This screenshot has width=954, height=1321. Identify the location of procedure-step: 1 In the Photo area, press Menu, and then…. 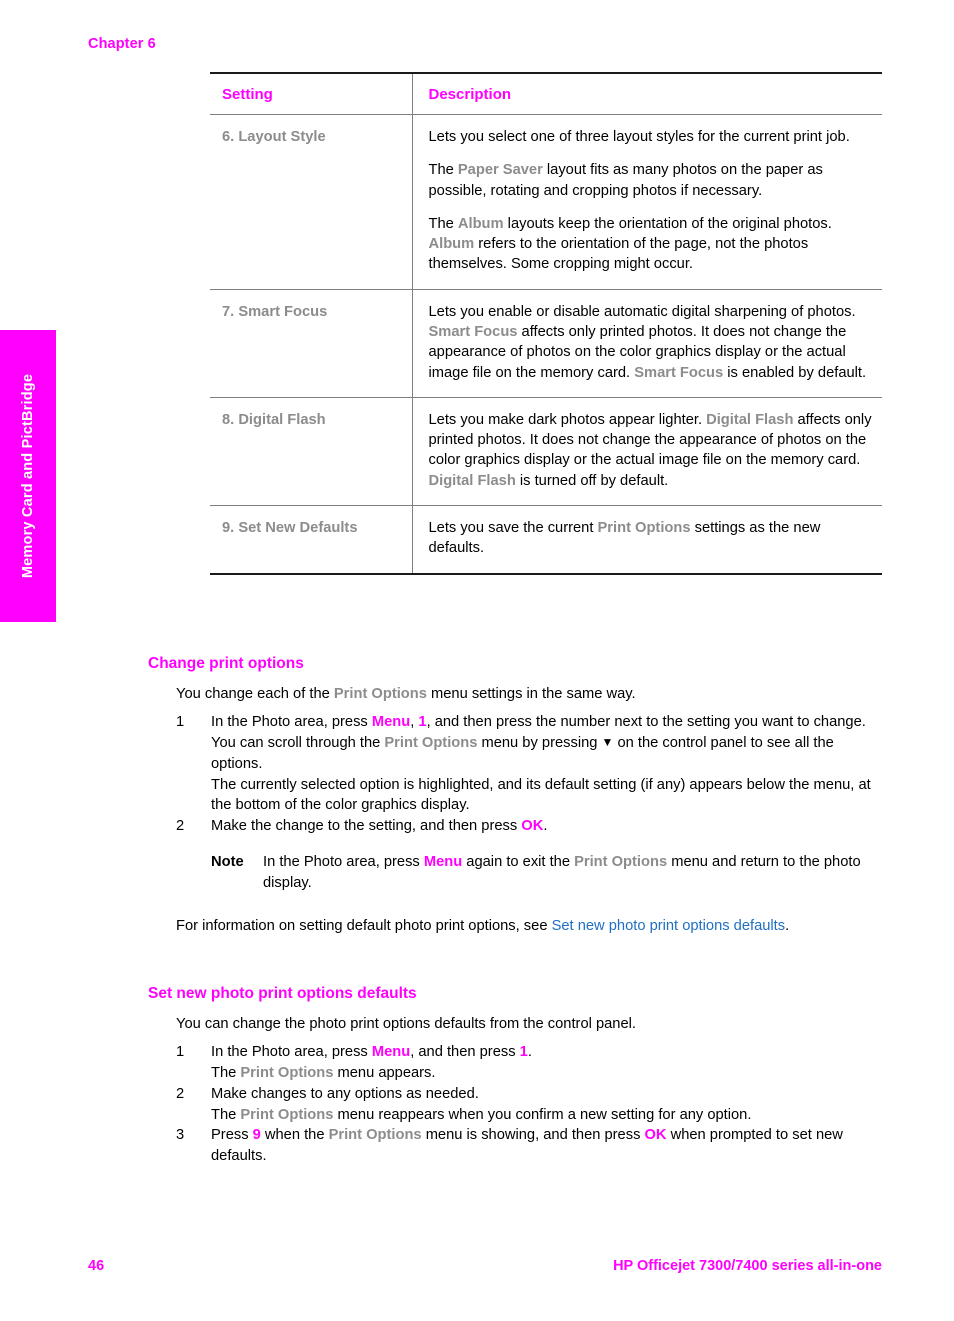
(477, 1063).